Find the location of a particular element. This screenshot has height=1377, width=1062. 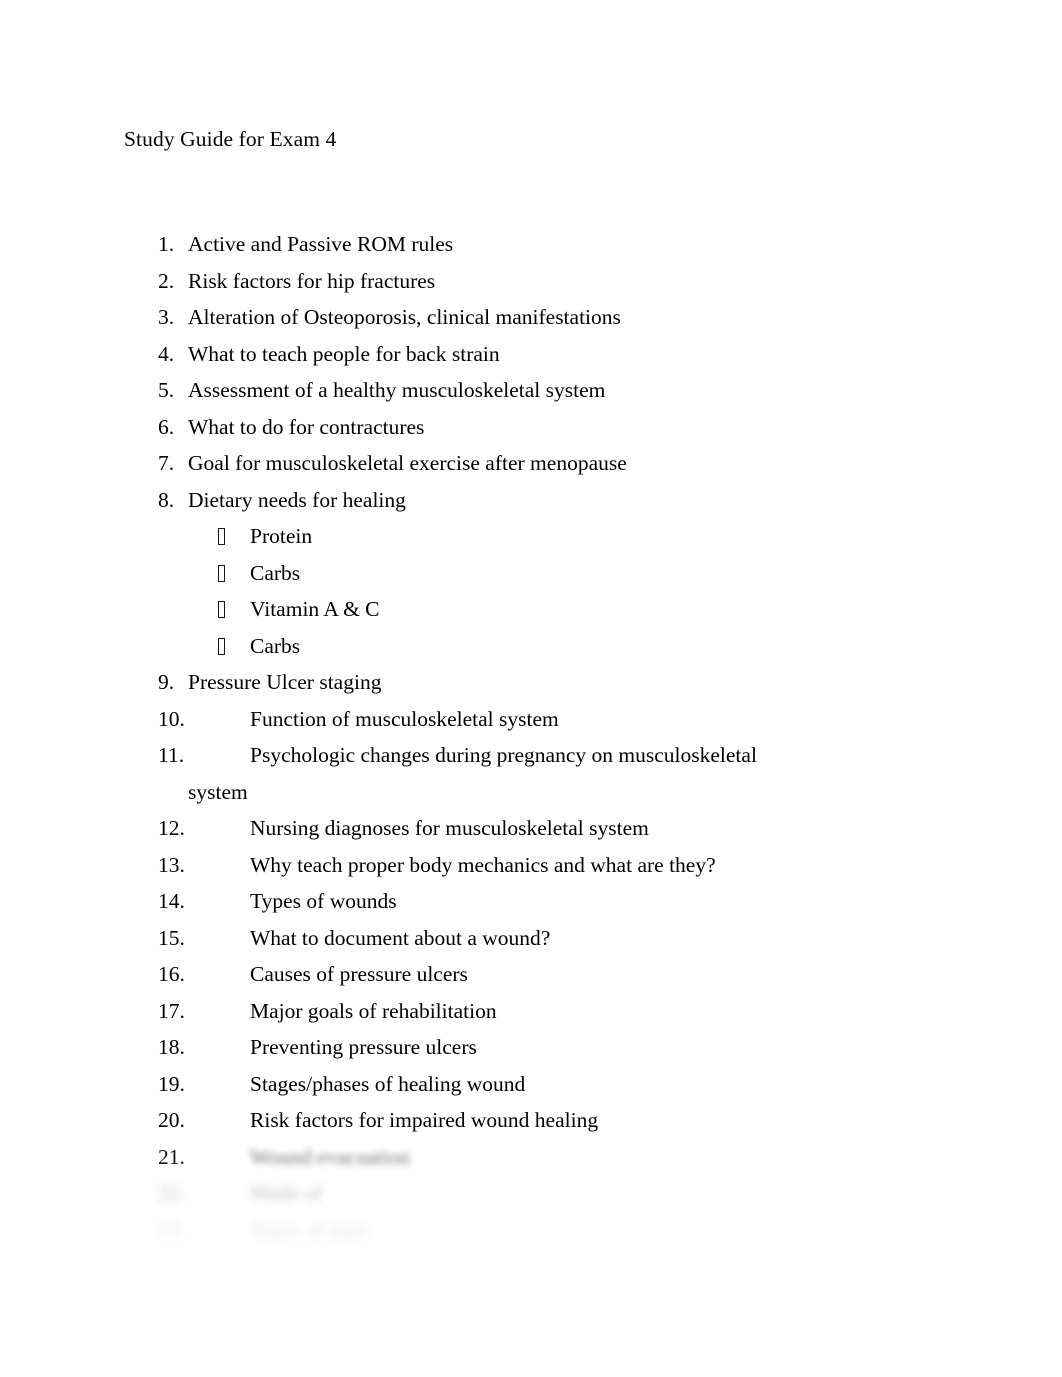

list-item-label: What to document about a wound? is located at coordinates (400, 937).